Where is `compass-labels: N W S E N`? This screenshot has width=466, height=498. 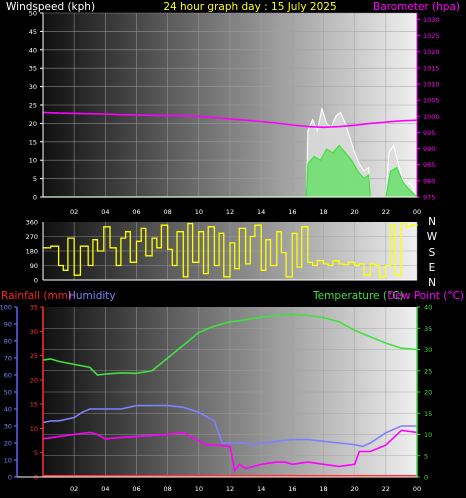 compass-labels: N W S E N is located at coordinates (432, 252).